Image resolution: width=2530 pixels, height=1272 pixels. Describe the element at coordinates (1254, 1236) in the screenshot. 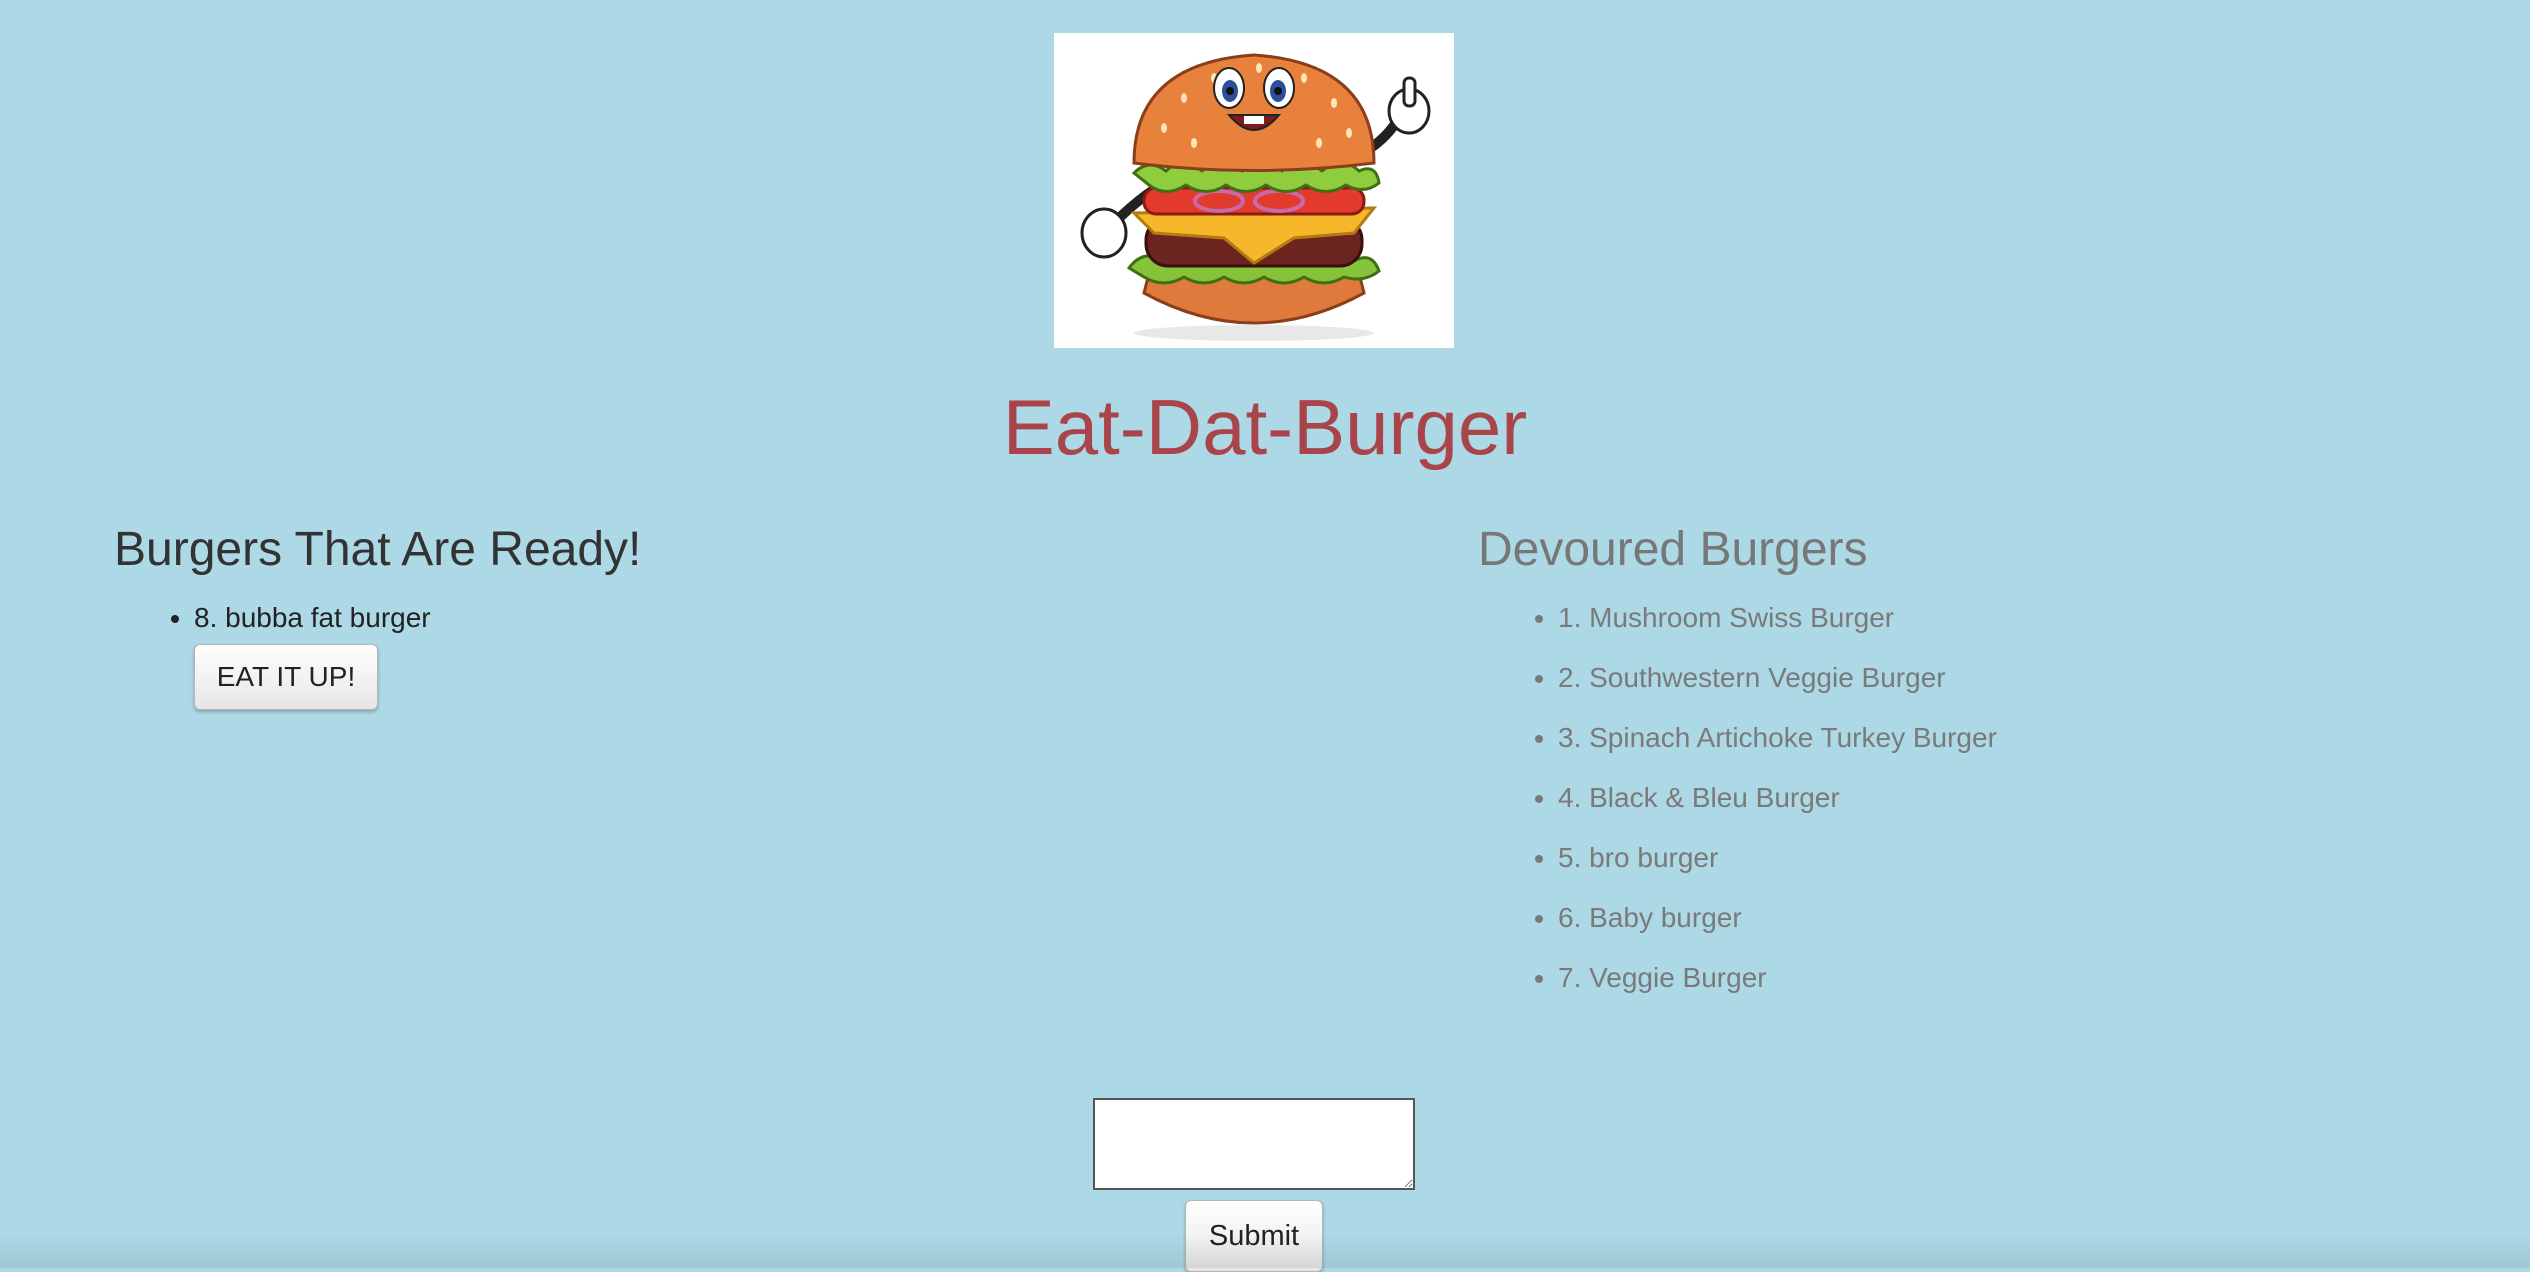

I see `submit-button: Submit` at that location.